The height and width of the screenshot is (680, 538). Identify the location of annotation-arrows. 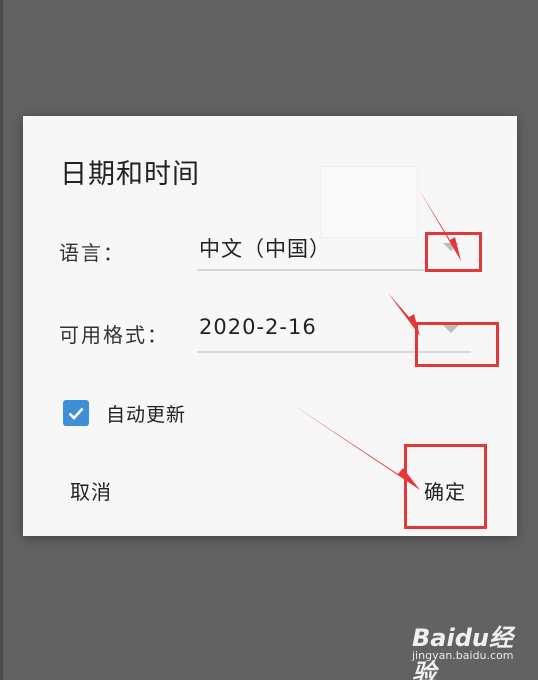
(375, 339).